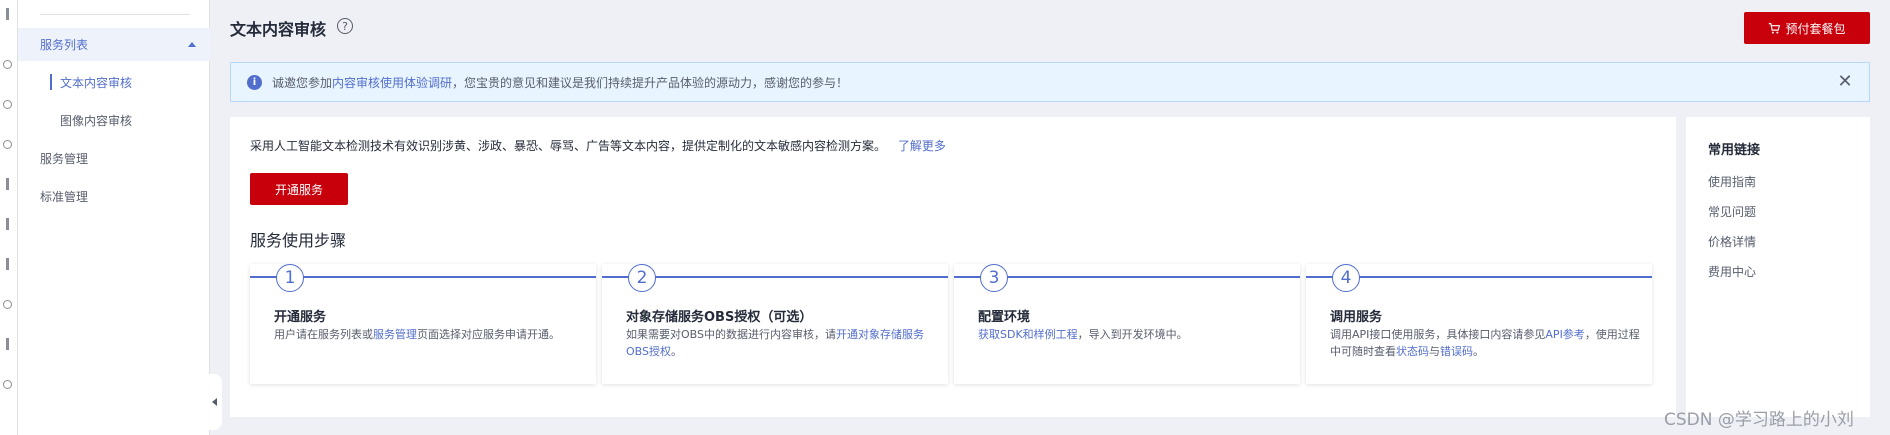 This screenshot has height=435, width=1890. I want to click on step-description: 获取SDK和样例工程，导入到开发环境中。, so click(1133, 334).